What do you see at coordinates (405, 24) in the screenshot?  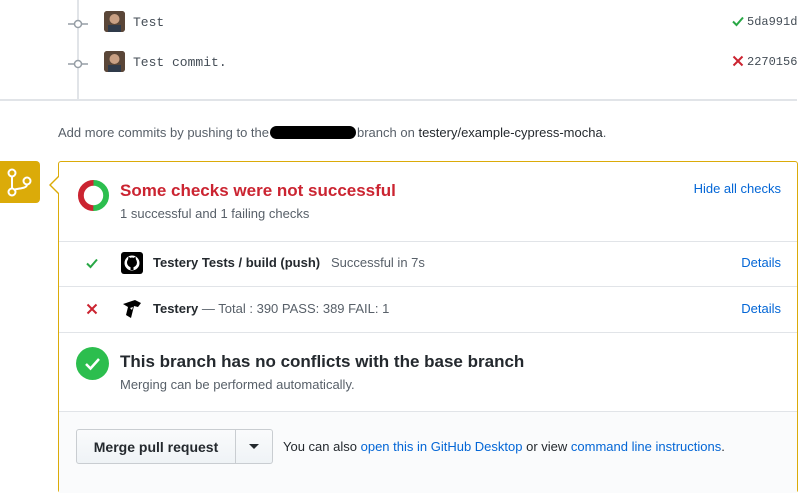 I see `commit-row: Test 5da991d` at bounding box center [405, 24].